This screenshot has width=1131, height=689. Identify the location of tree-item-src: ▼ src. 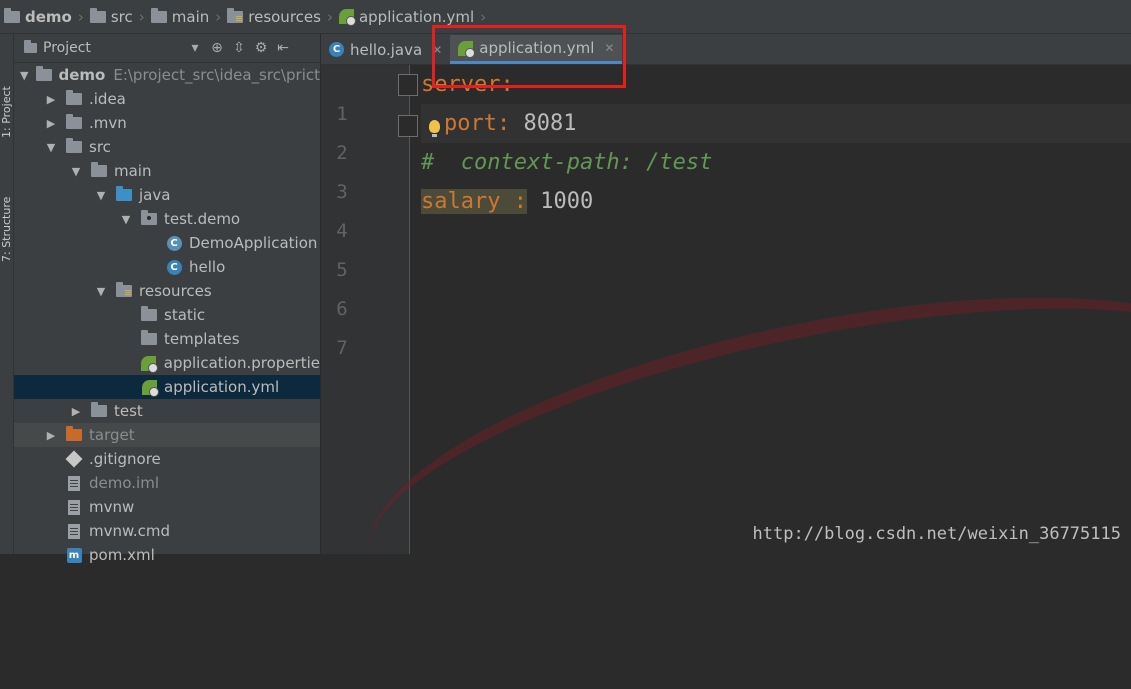
(167, 147).